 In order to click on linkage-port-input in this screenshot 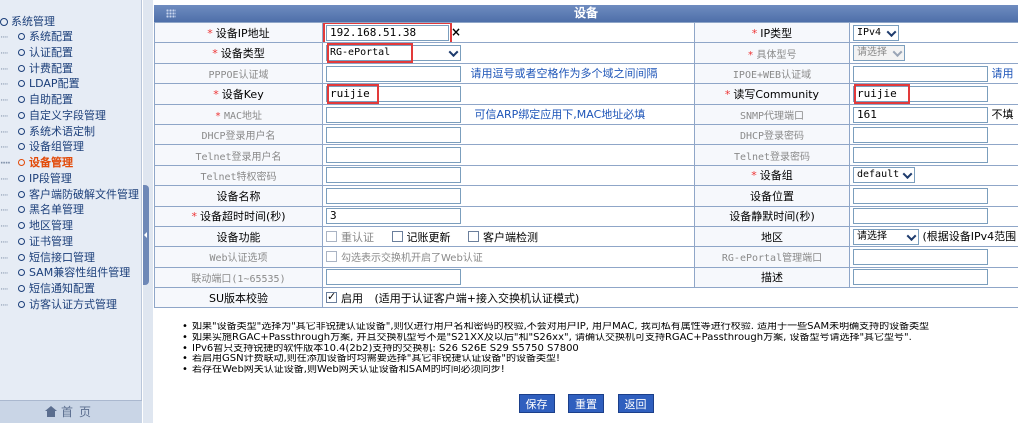, I will do `click(393, 277)`.